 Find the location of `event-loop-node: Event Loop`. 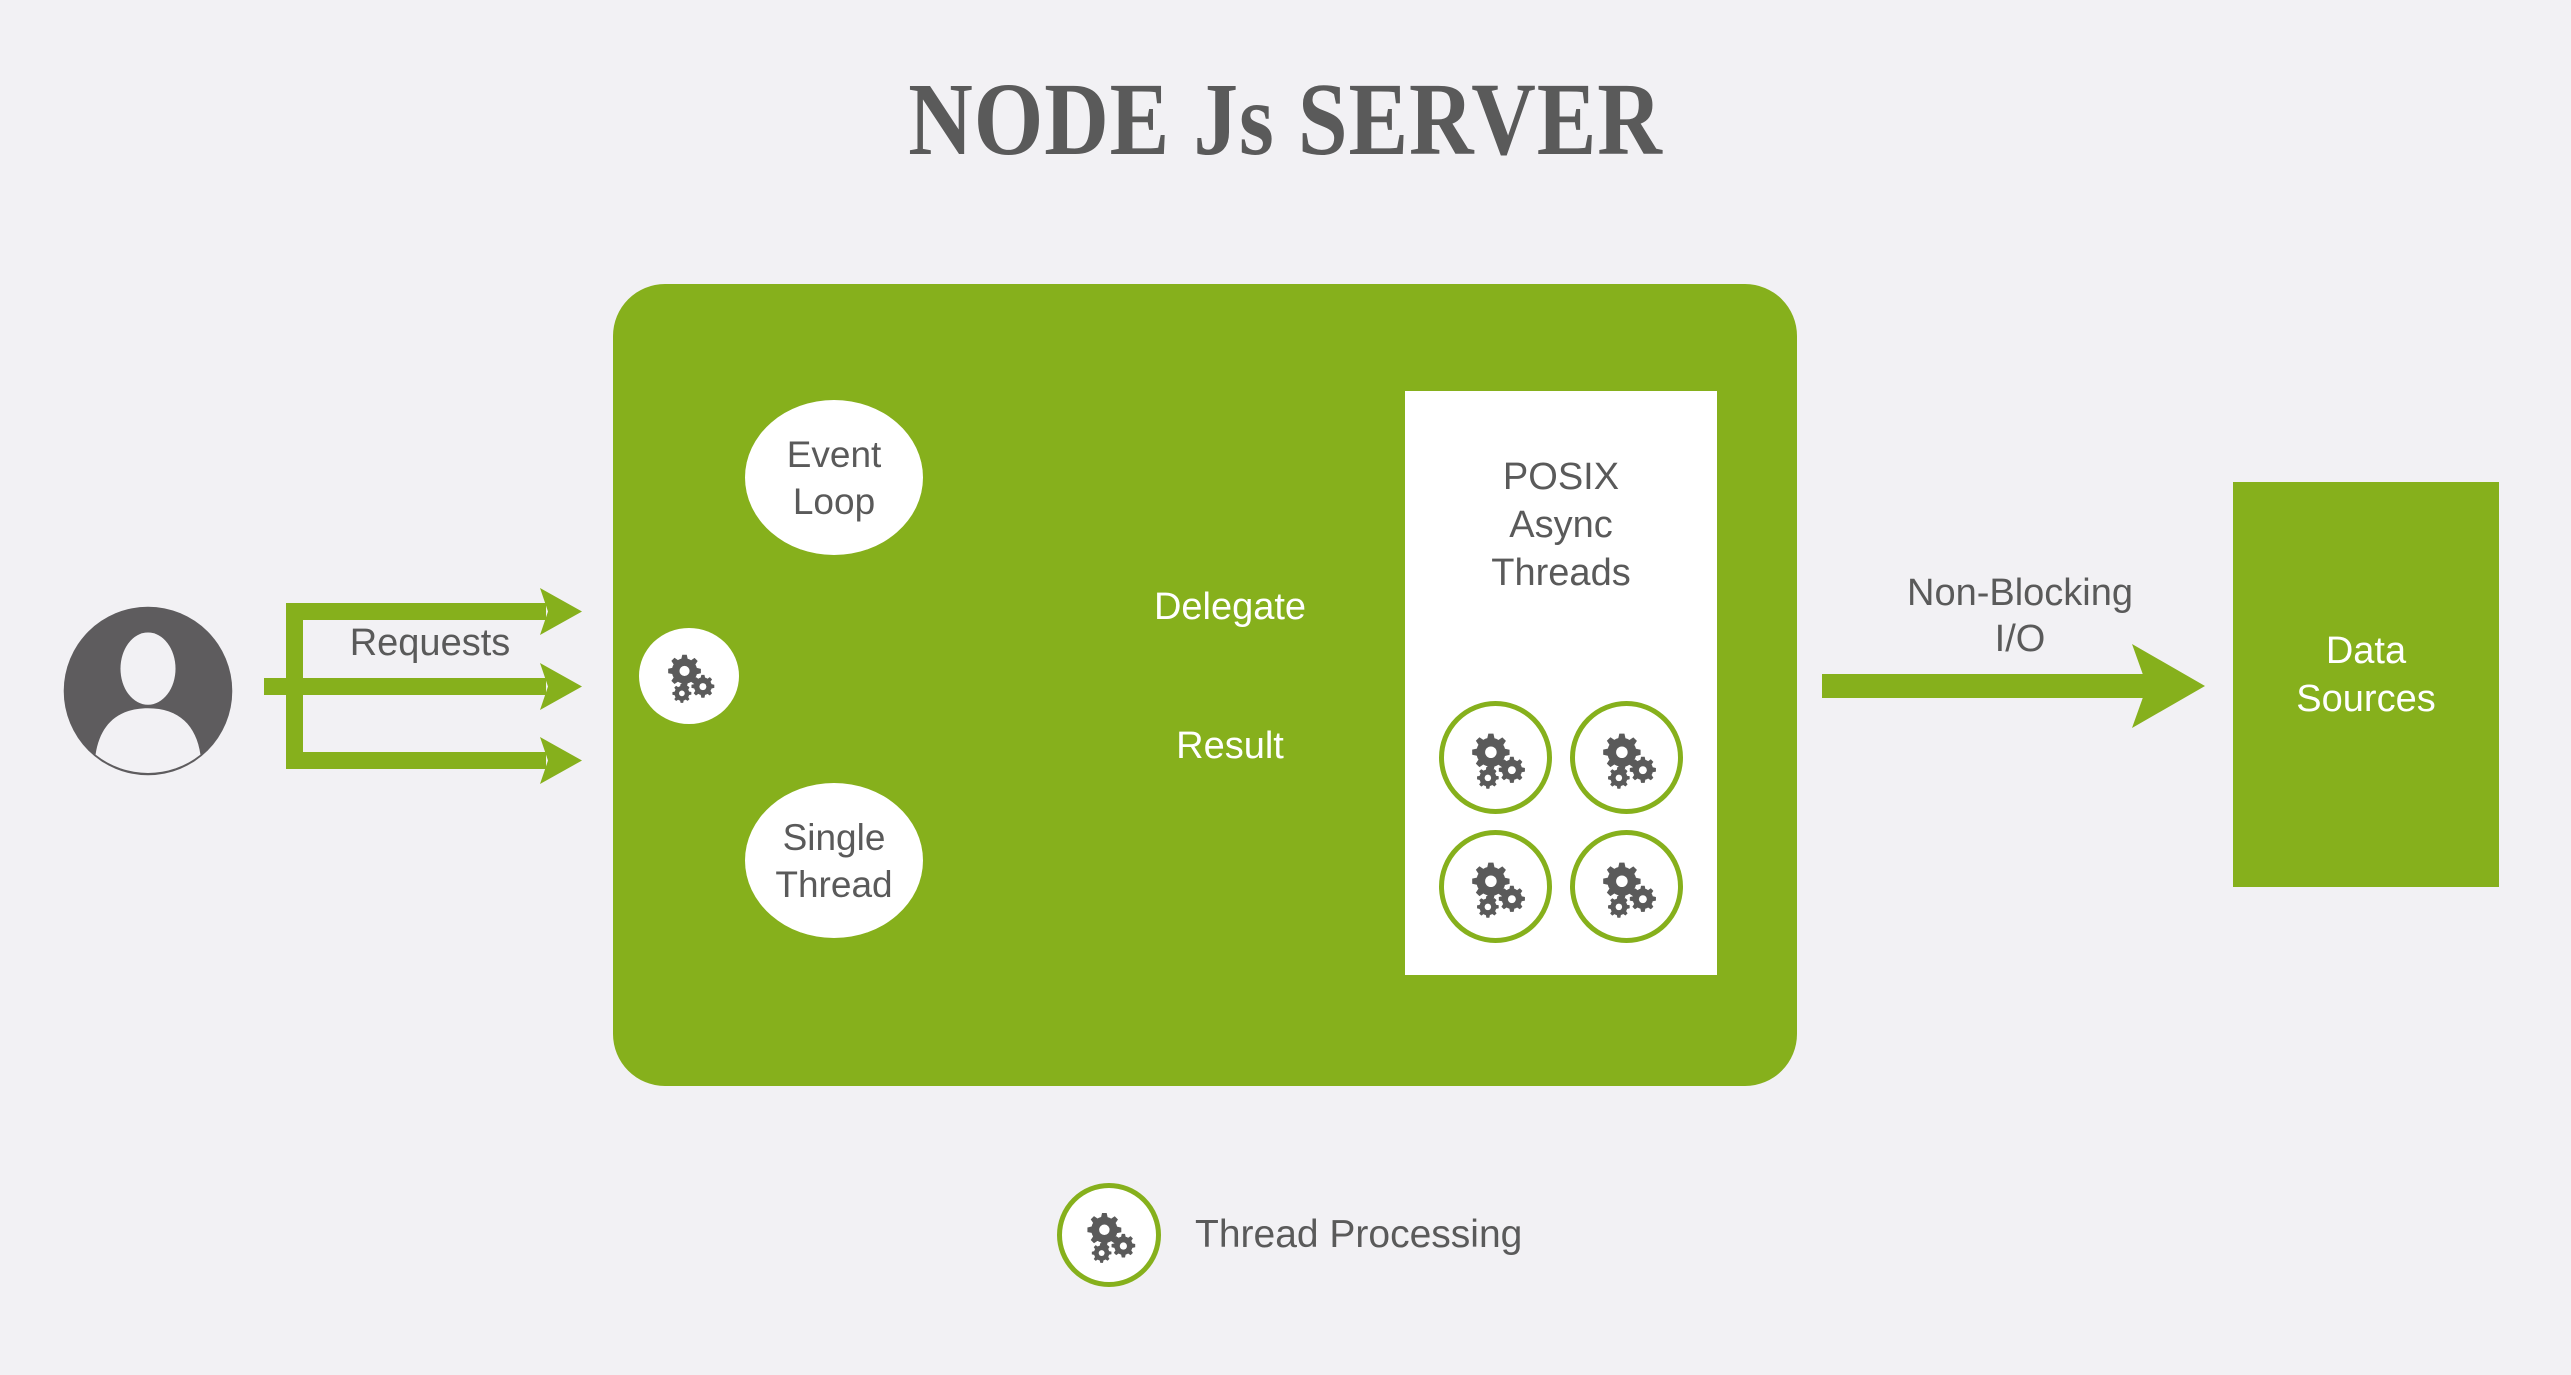

event-loop-node: Event Loop is located at coordinates (834, 477).